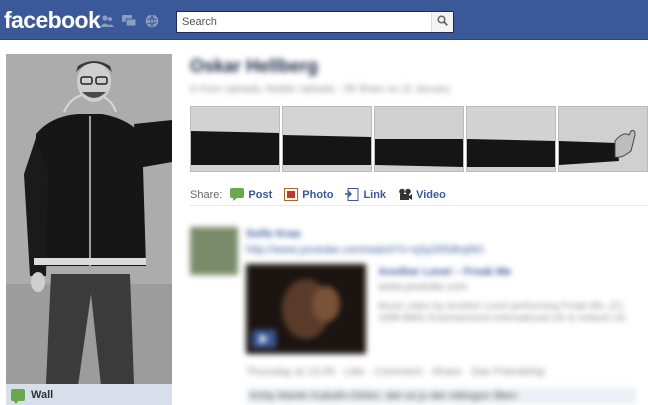  I want to click on photo-icon, so click(291, 194).